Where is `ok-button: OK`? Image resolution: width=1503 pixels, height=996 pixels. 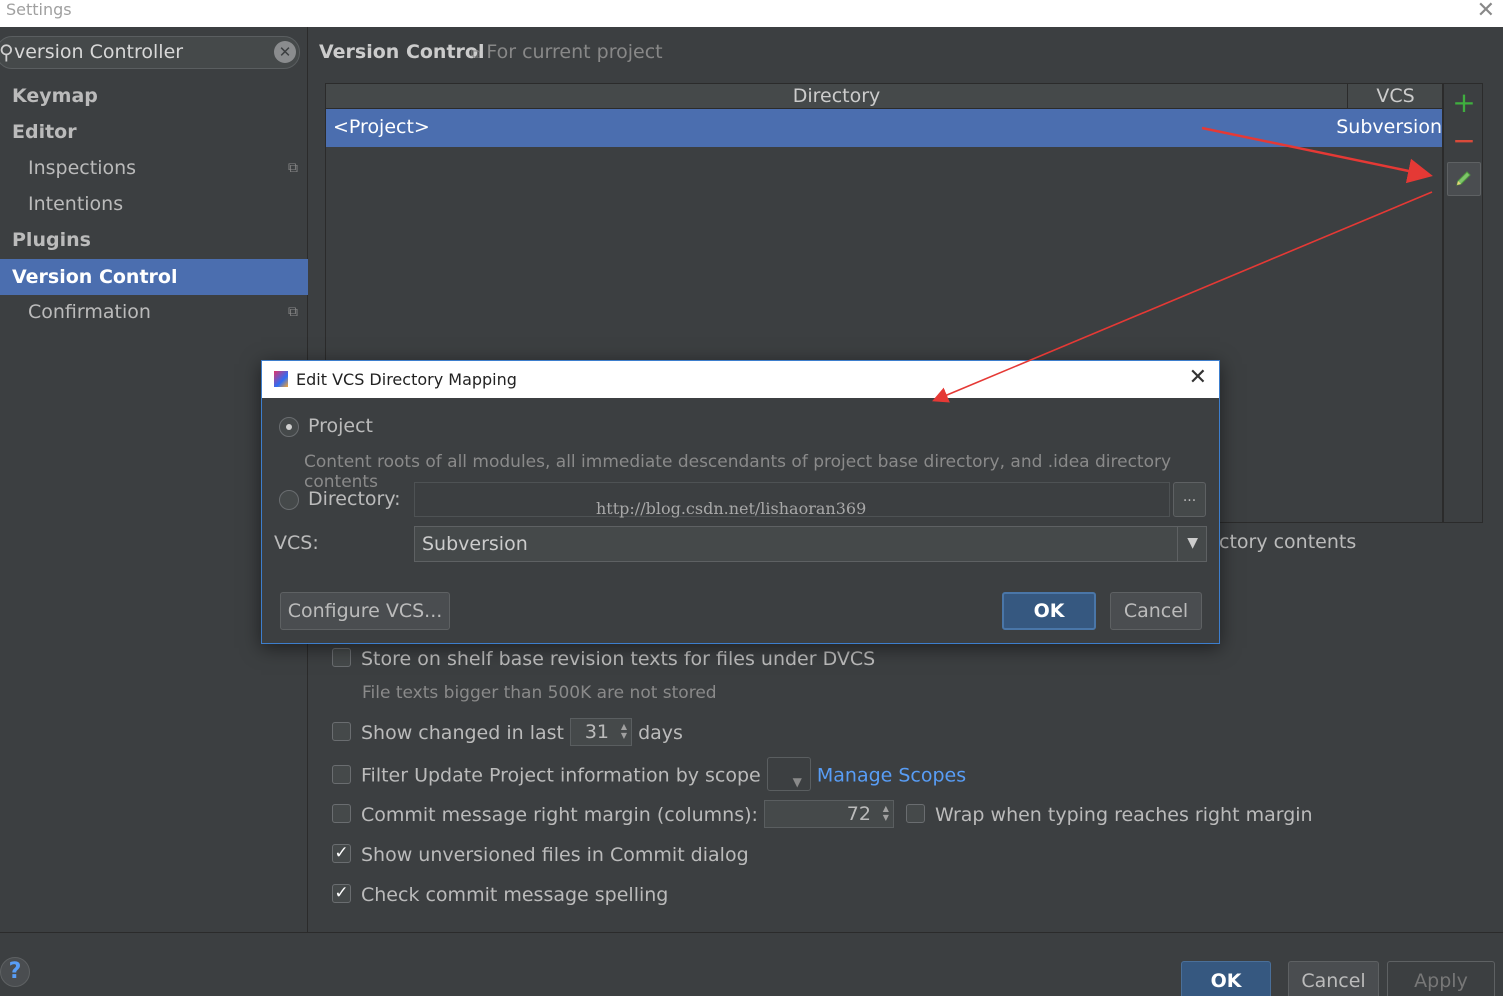 ok-button: OK is located at coordinates (1226, 978).